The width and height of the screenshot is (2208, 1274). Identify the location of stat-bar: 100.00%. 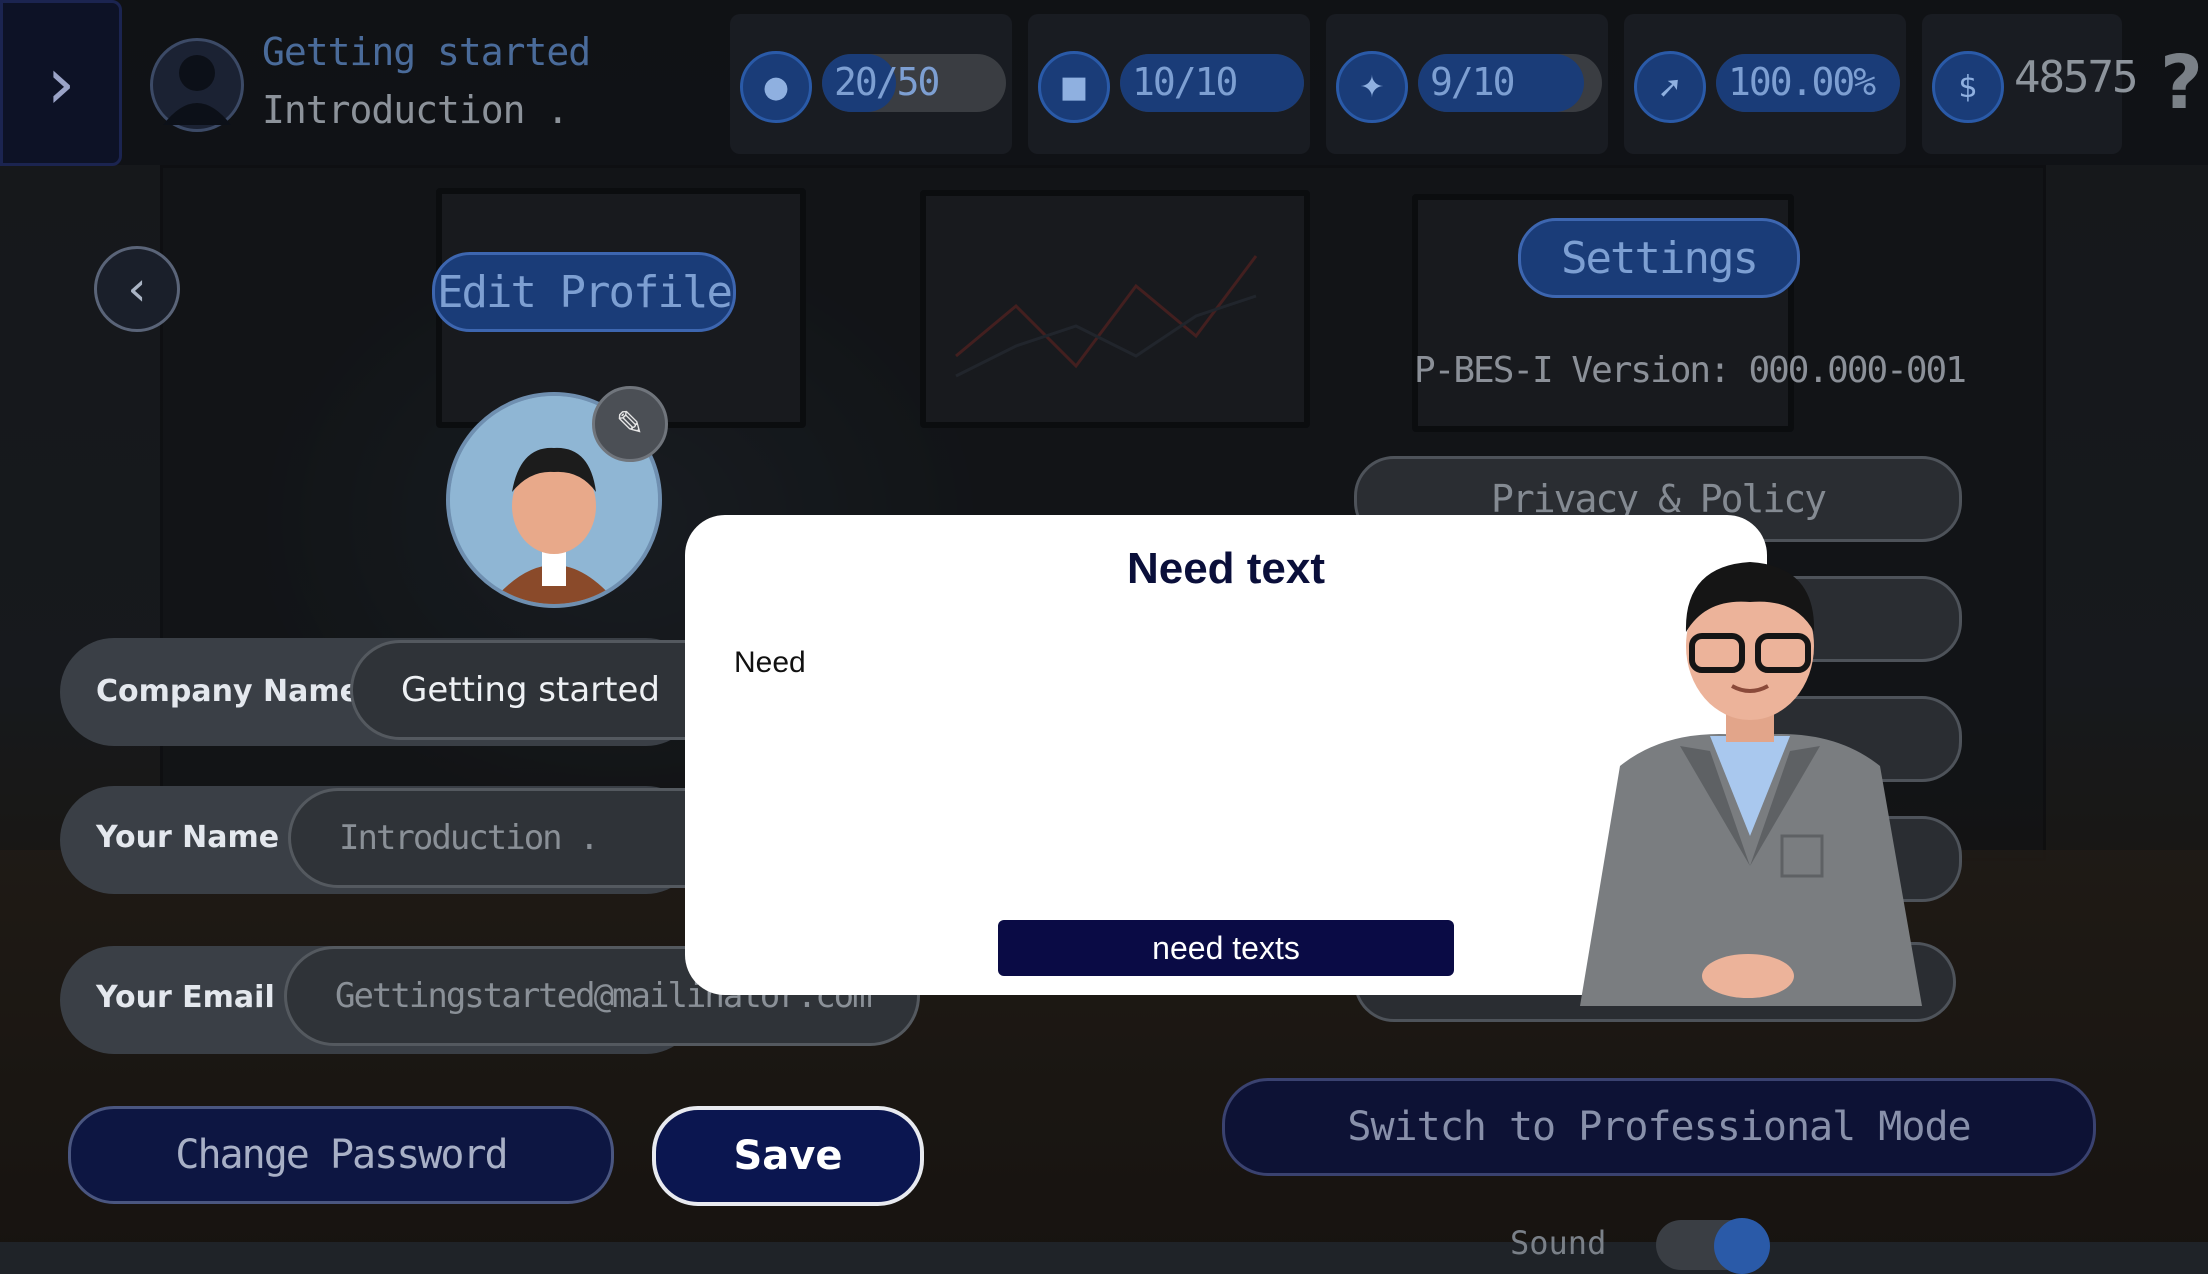
(1808, 83).